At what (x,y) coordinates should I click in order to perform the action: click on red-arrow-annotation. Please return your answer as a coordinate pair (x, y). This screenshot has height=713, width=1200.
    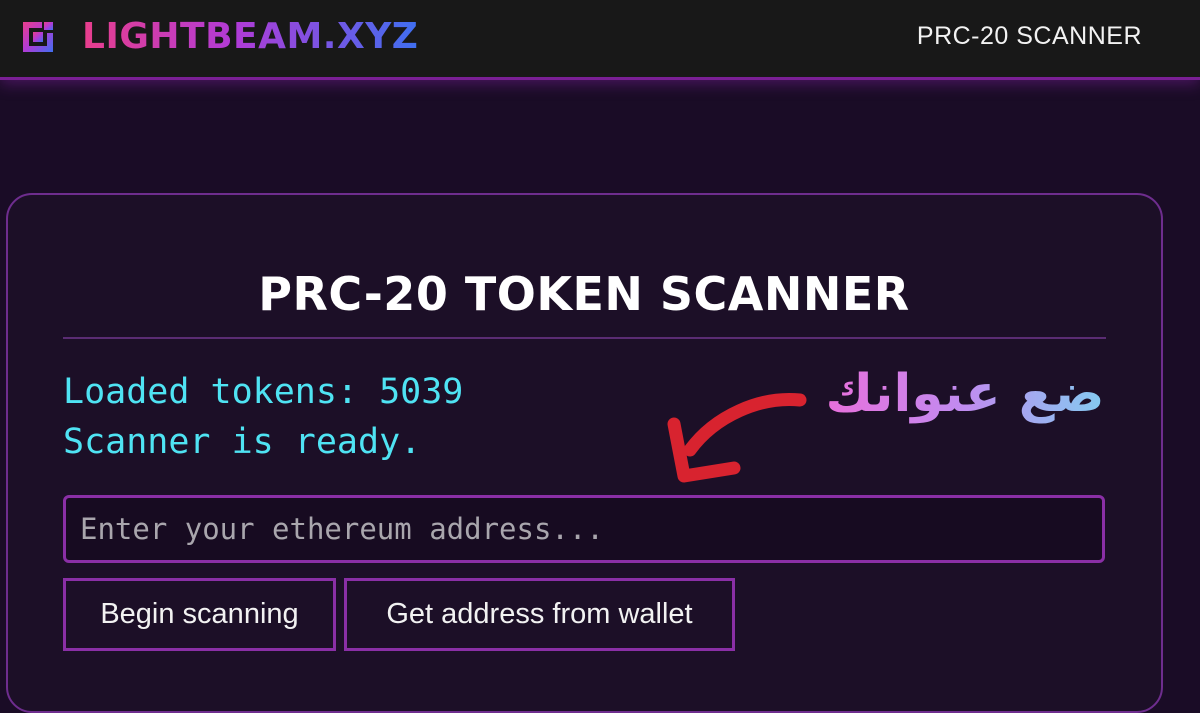
    Looking at the image, I should click on (737, 438).